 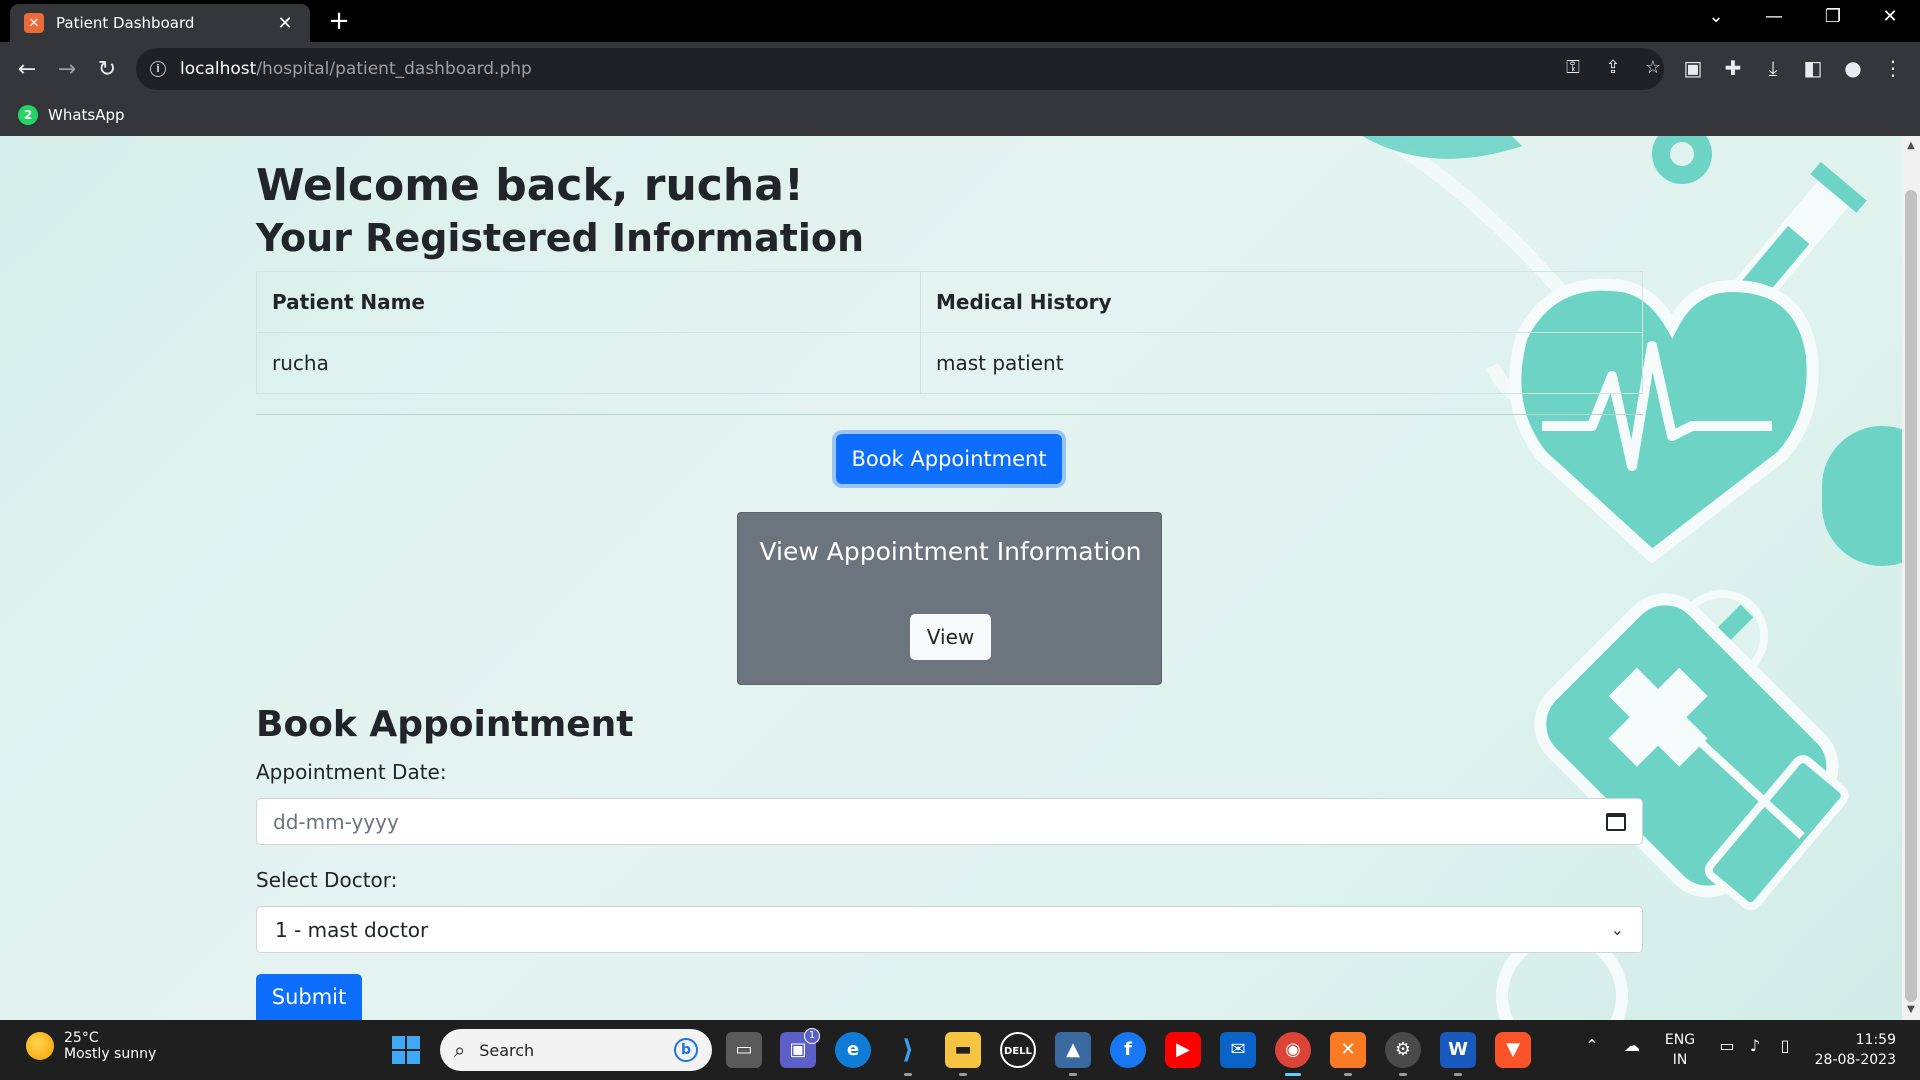 What do you see at coordinates (1513, 1050) in the screenshot?
I see `brave-icon: ▼` at bounding box center [1513, 1050].